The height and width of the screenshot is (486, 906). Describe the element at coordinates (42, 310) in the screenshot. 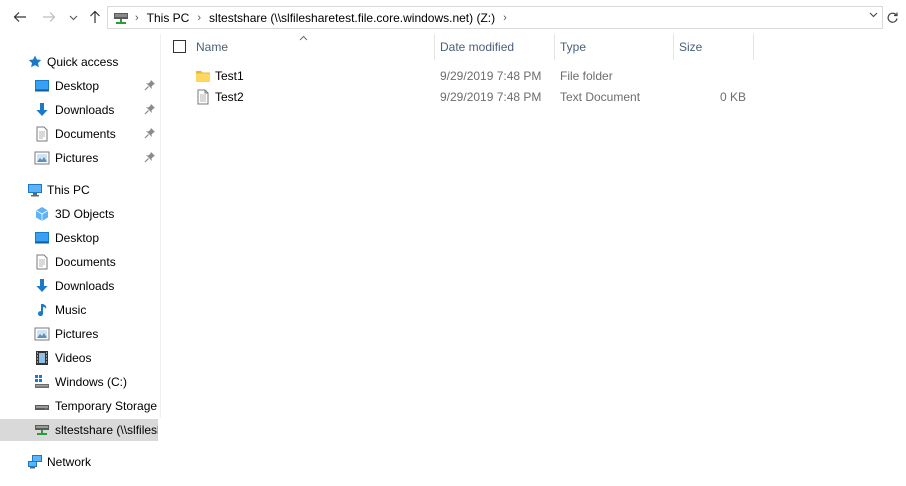

I see `music-icon` at that location.